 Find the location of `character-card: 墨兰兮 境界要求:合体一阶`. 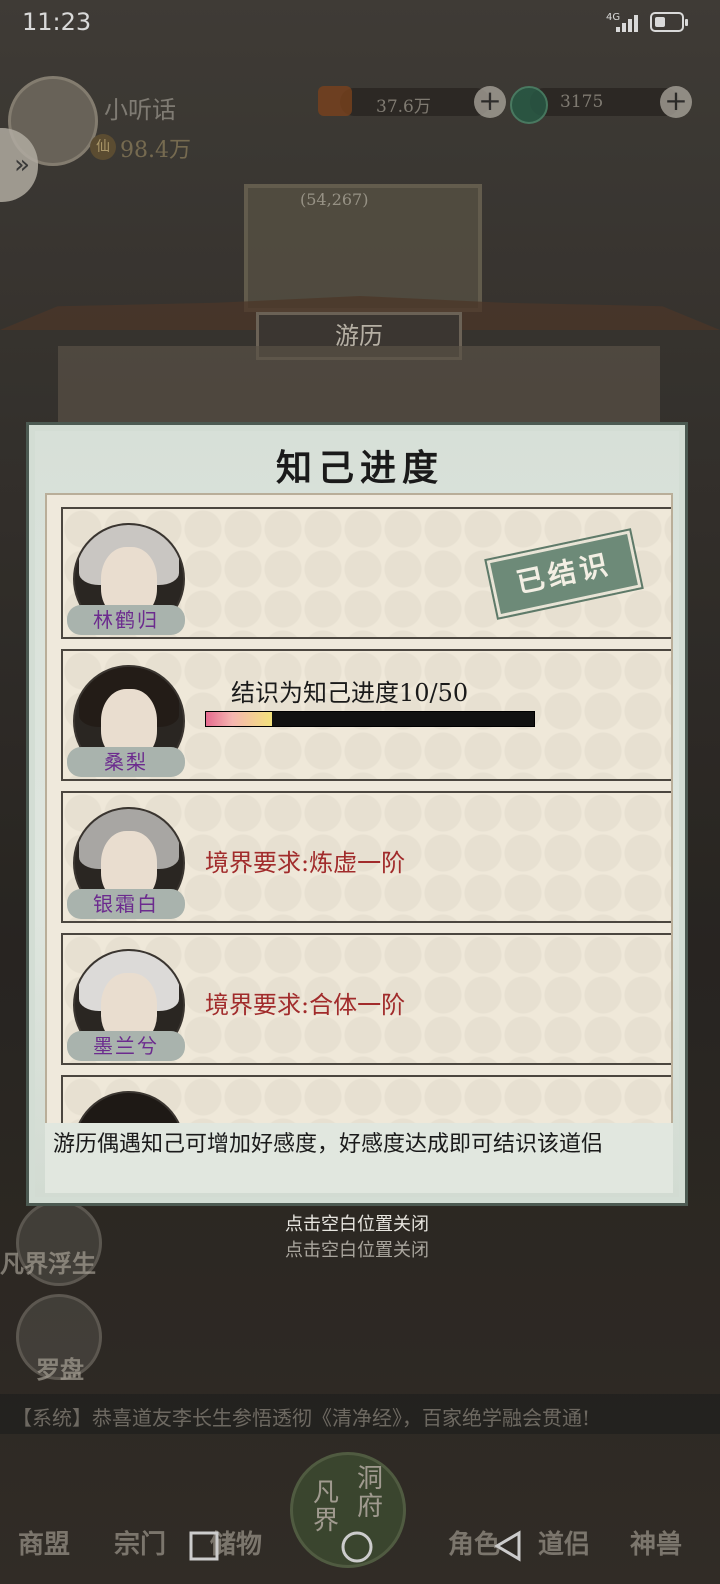

character-card: 墨兰兮 境界要求:合体一阶 is located at coordinates (366, 999).